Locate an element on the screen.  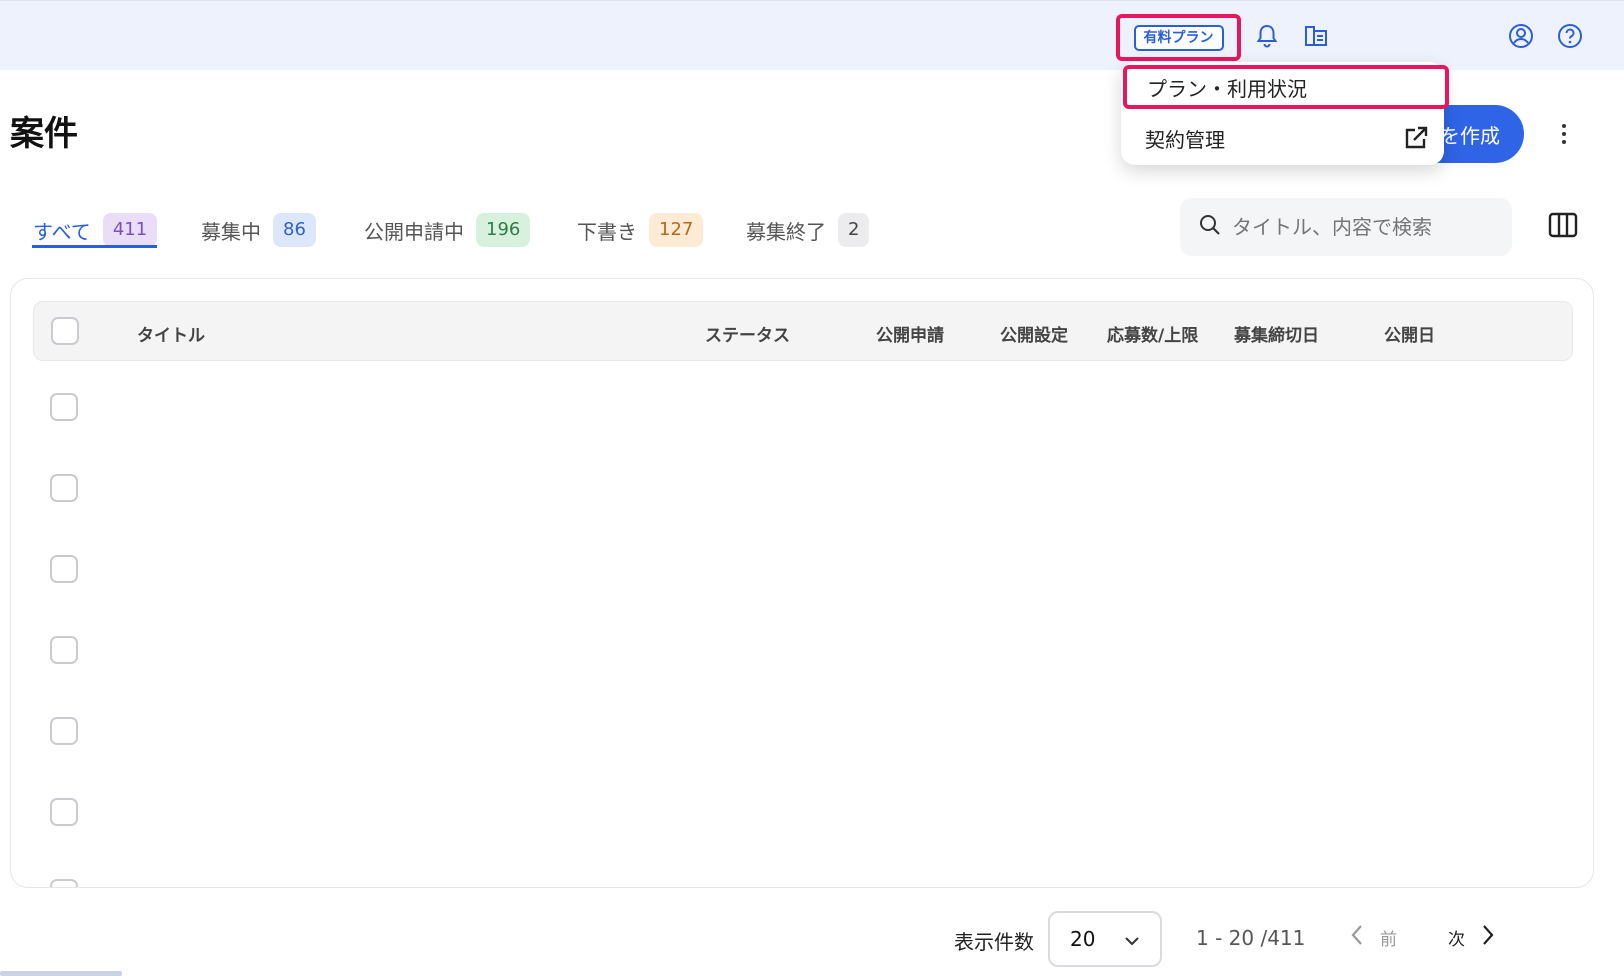
column-settings-icon is located at coordinates (1563, 227).